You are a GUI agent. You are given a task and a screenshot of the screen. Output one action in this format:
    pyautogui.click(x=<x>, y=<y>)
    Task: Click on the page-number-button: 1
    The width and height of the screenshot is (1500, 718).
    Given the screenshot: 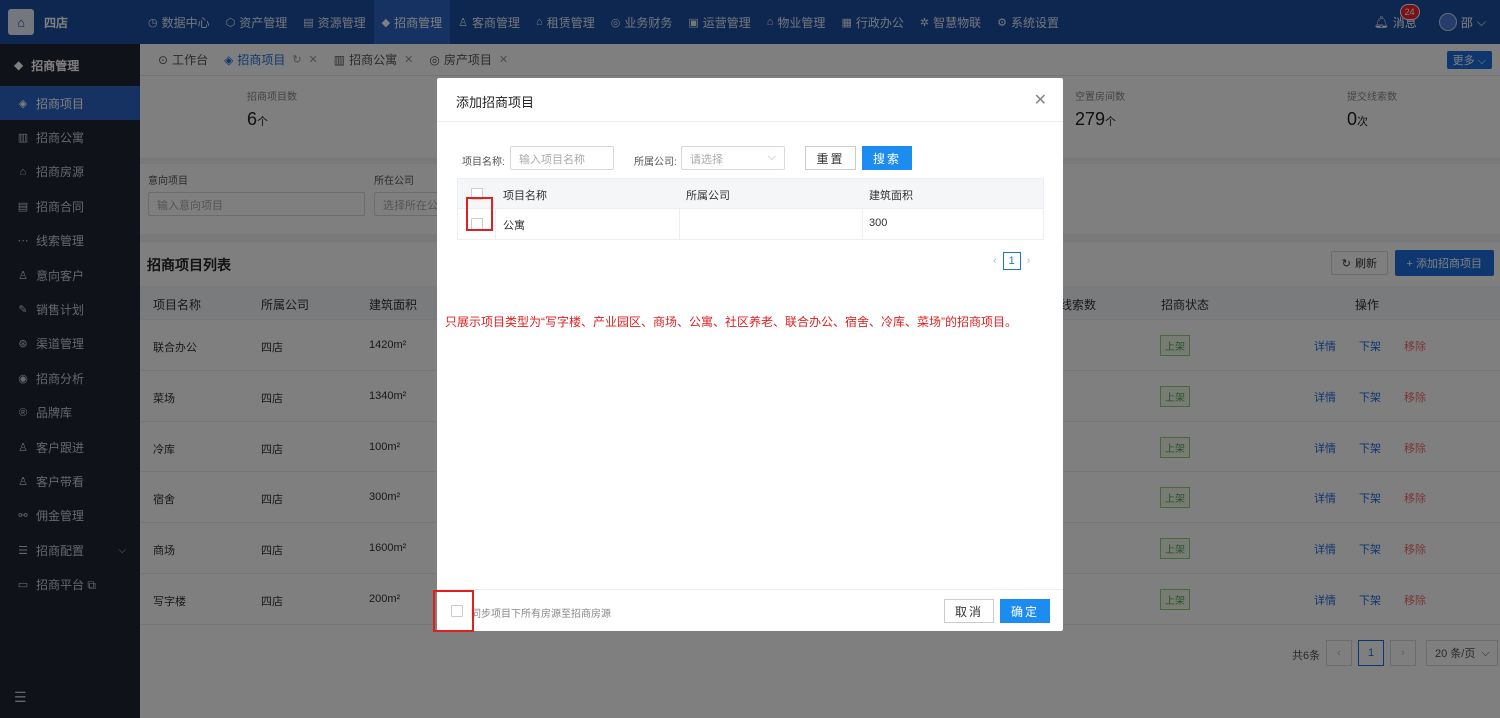 What is the action you would take?
    pyautogui.click(x=1011, y=261)
    